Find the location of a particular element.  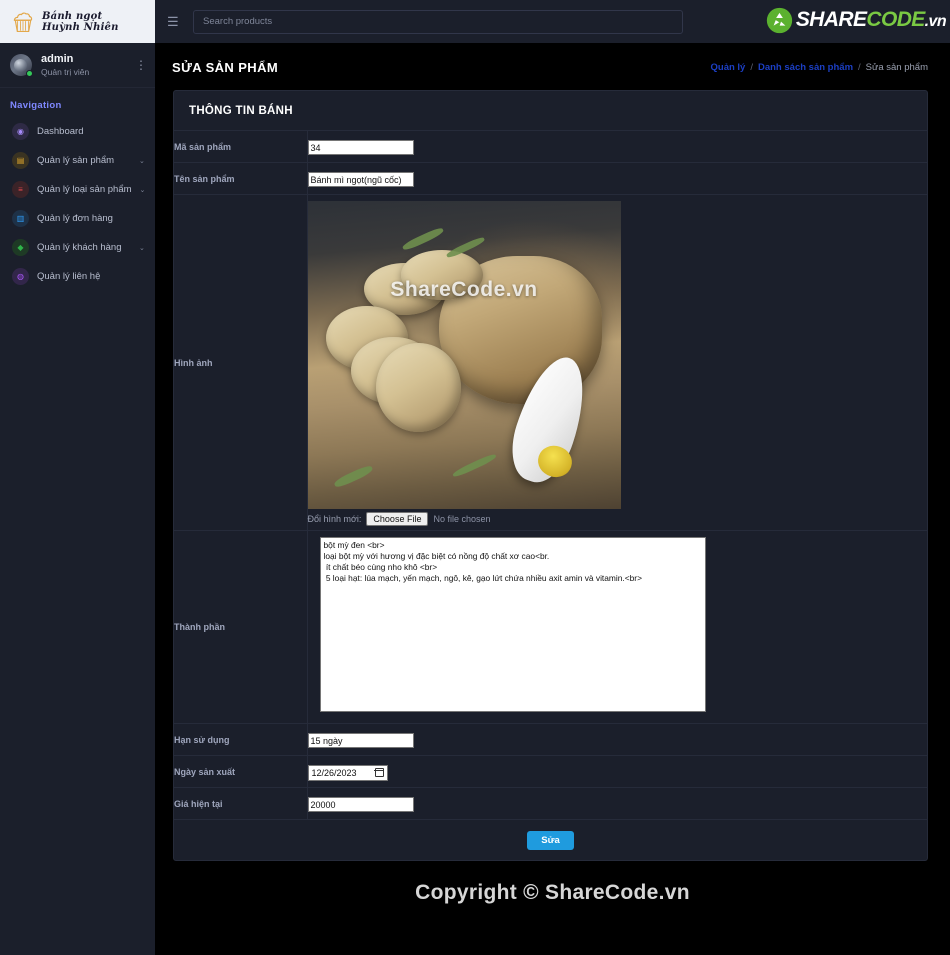

form-row-expiry: Hạn sử dụng is located at coordinates (550, 739).